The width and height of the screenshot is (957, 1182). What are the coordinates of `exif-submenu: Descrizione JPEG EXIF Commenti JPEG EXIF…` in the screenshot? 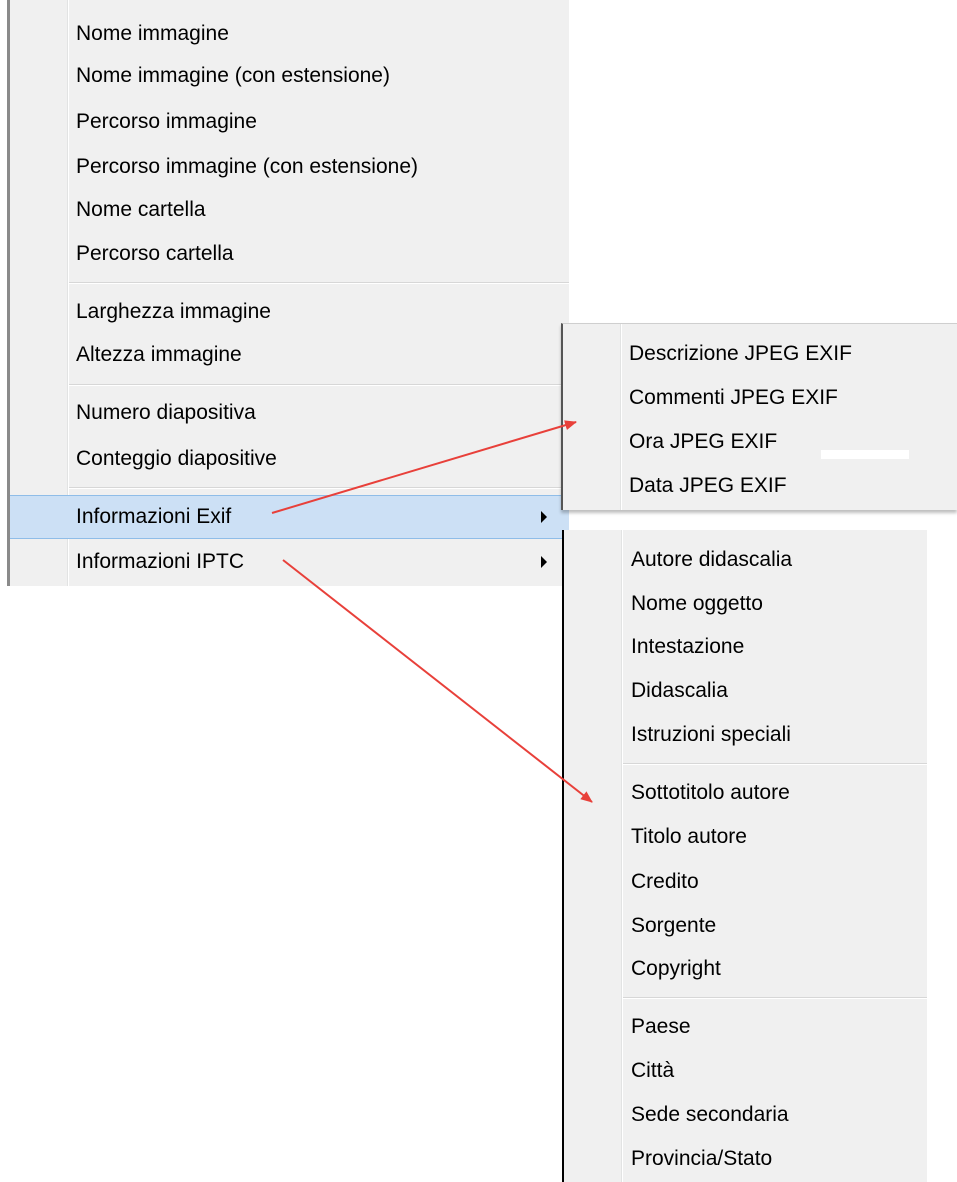 It's located at (759, 416).